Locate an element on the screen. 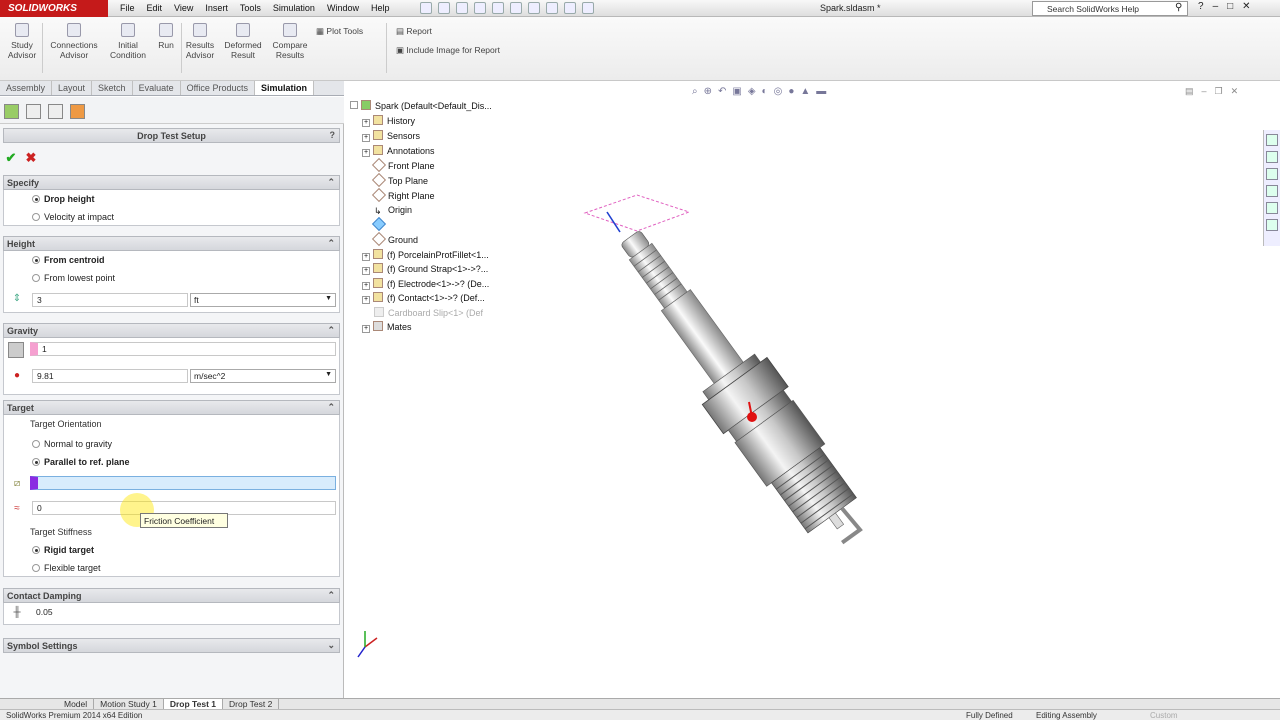 This screenshot has width=1280, height=720. tree-item: + Sensors is located at coordinates (391, 136).